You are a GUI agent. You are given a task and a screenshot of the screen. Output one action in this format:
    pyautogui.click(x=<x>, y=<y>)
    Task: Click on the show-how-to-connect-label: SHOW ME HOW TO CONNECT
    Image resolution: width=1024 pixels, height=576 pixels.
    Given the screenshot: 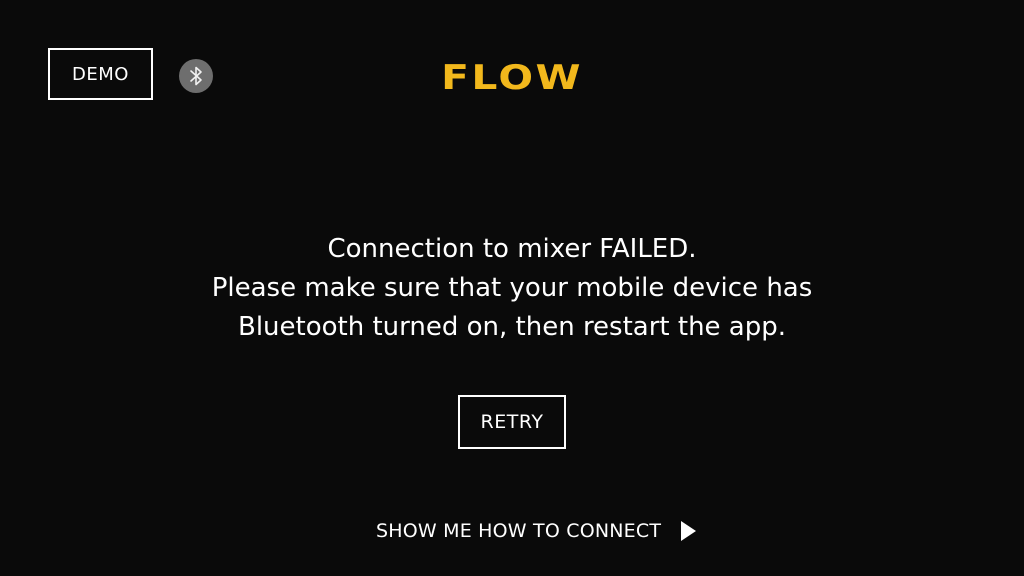 What is the action you would take?
    pyautogui.click(x=519, y=531)
    